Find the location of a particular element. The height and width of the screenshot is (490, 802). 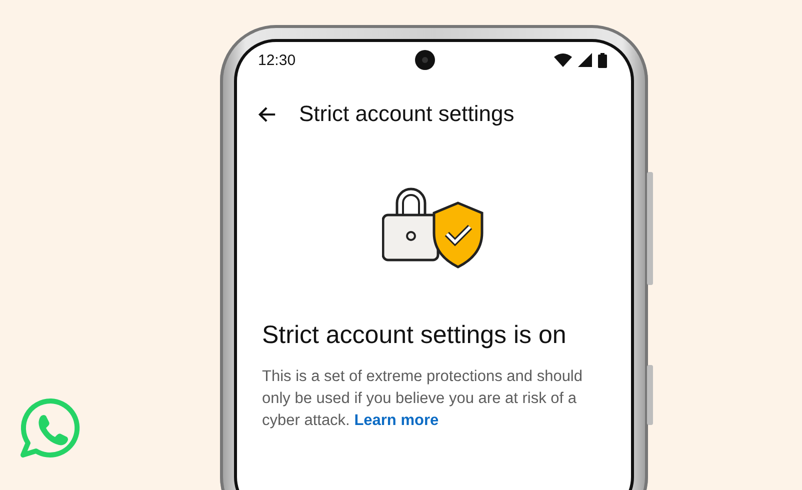

battery-icon is located at coordinates (602, 60).